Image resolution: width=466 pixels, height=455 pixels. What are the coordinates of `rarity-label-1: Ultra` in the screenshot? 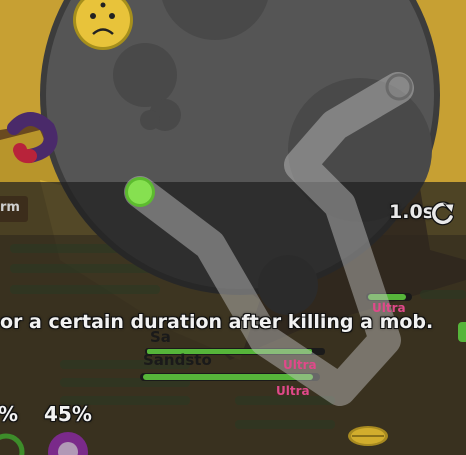 It's located at (389, 308).